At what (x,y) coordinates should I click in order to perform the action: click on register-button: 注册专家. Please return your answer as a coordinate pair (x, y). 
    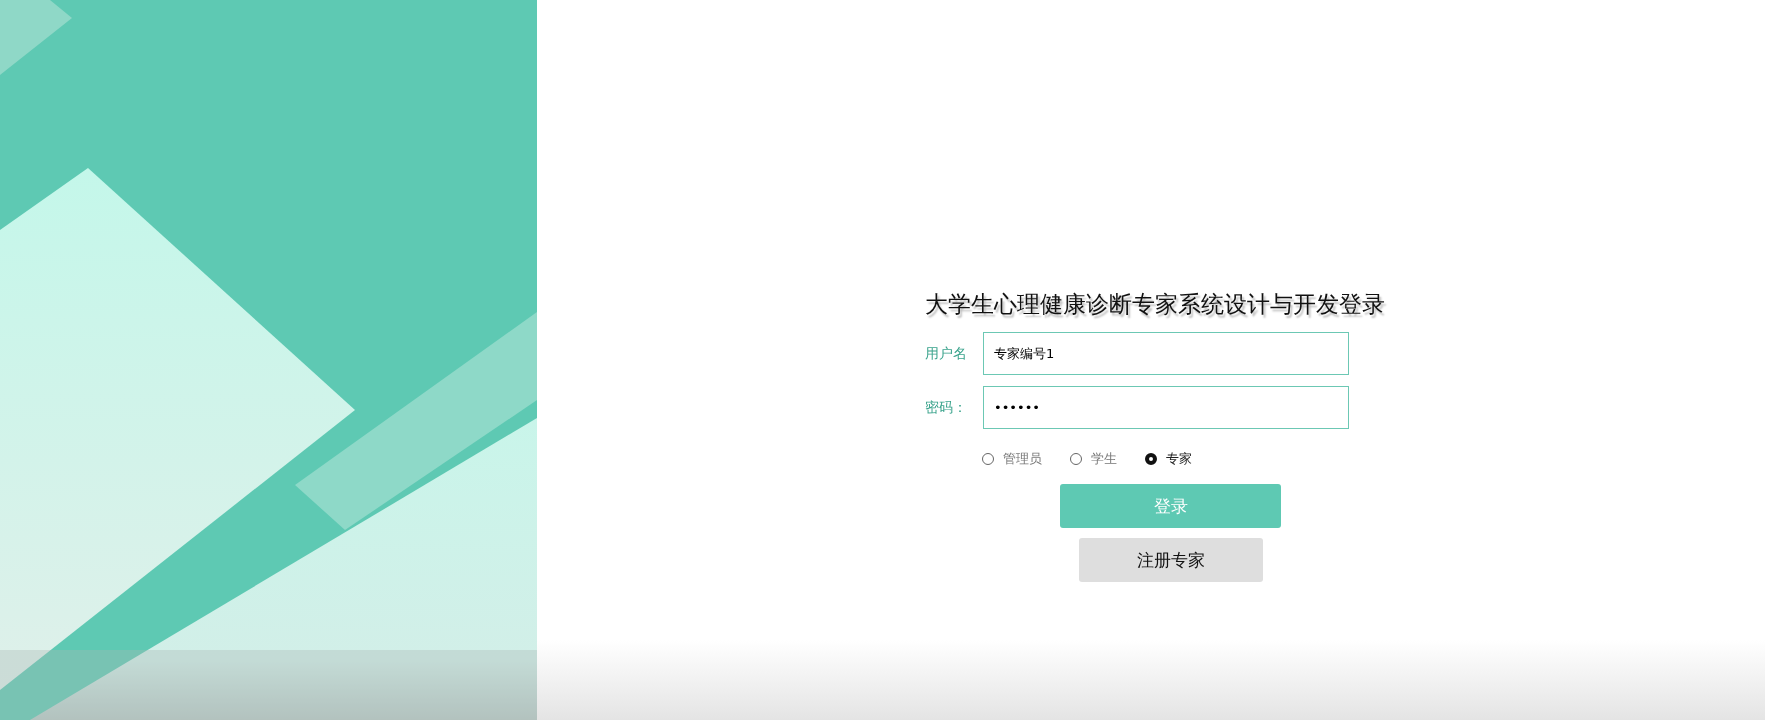
    Looking at the image, I should click on (1171, 560).